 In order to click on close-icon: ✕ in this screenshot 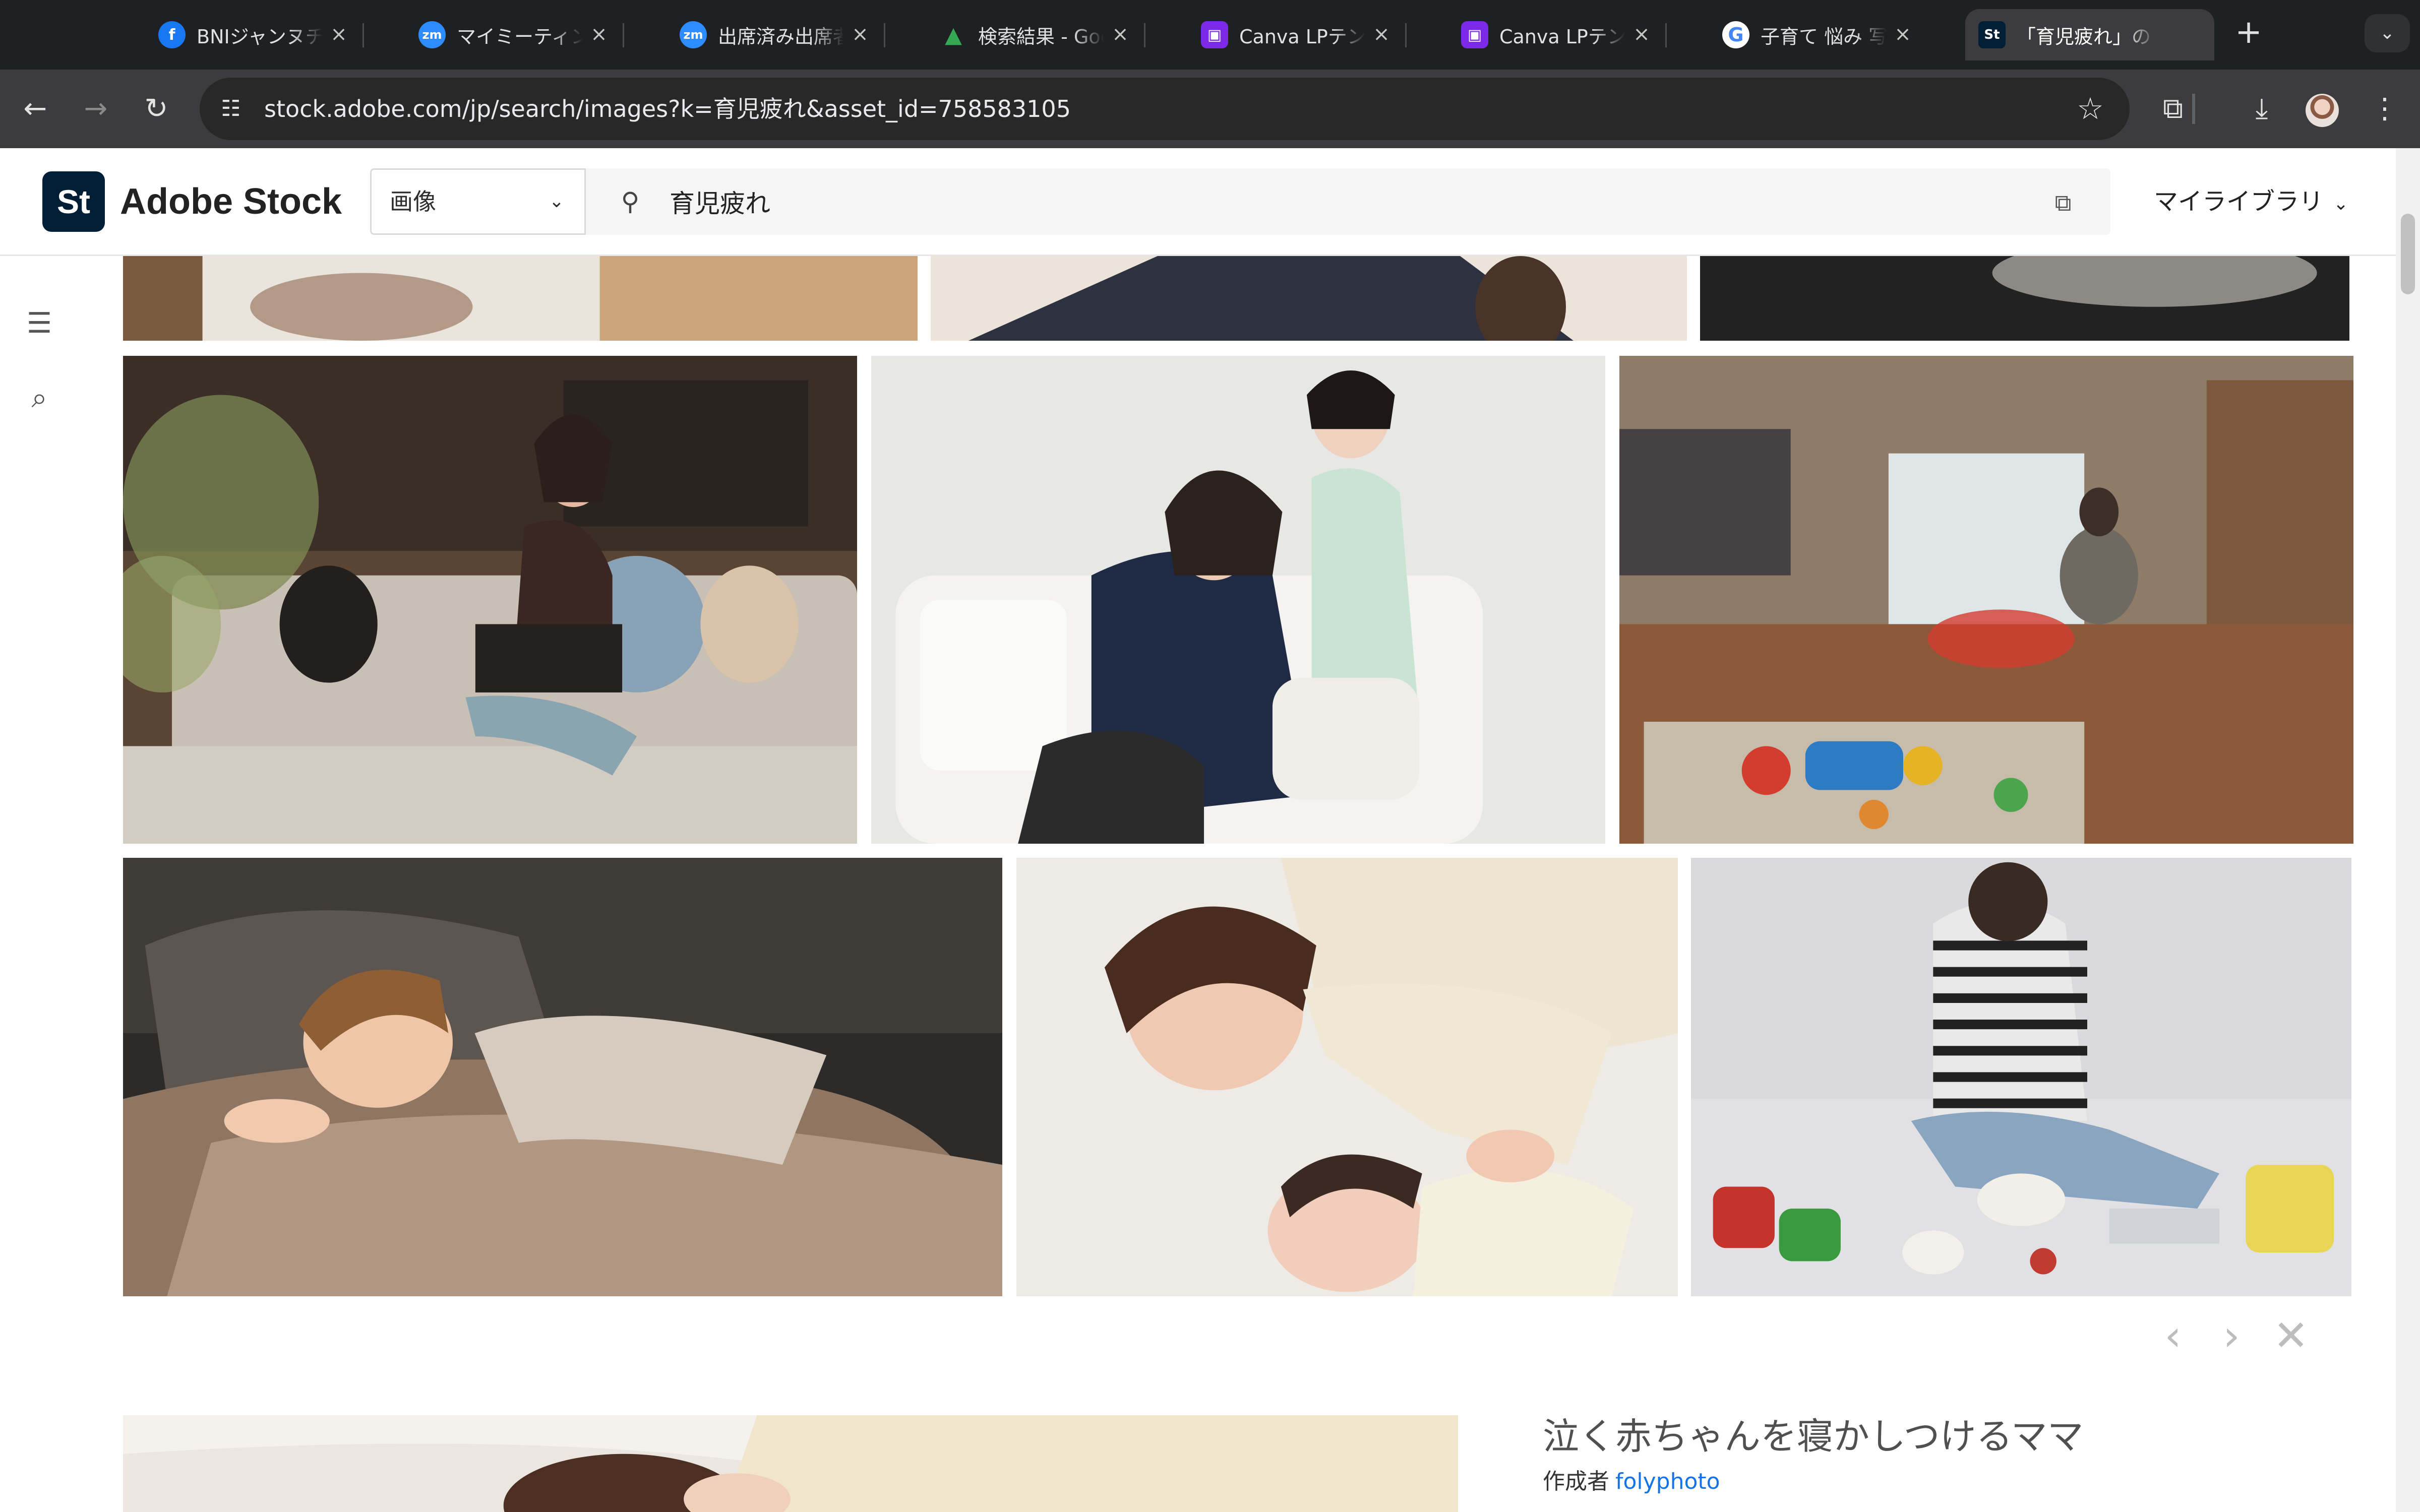, I will do `click(2291, 1335)`.